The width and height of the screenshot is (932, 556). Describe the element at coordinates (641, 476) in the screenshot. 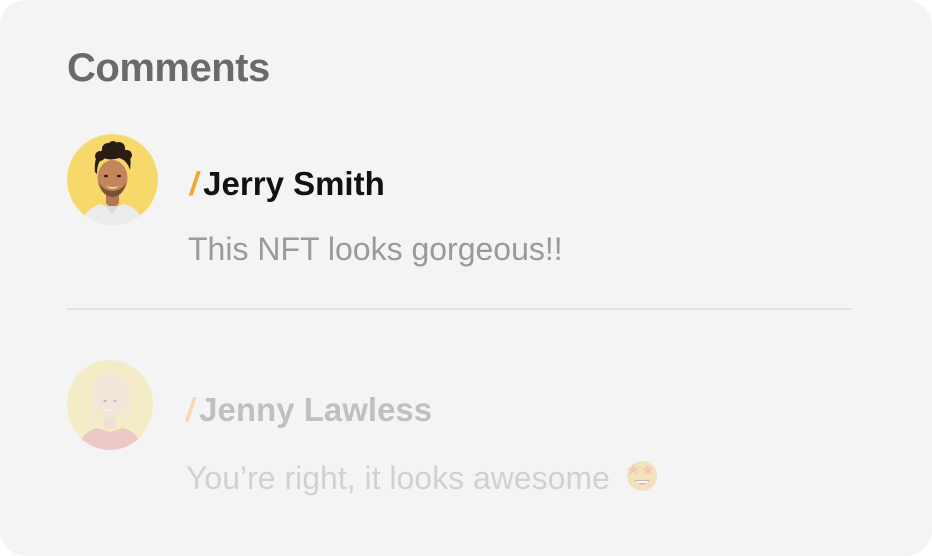

I see `starstruck-emoji-icon` at that location.